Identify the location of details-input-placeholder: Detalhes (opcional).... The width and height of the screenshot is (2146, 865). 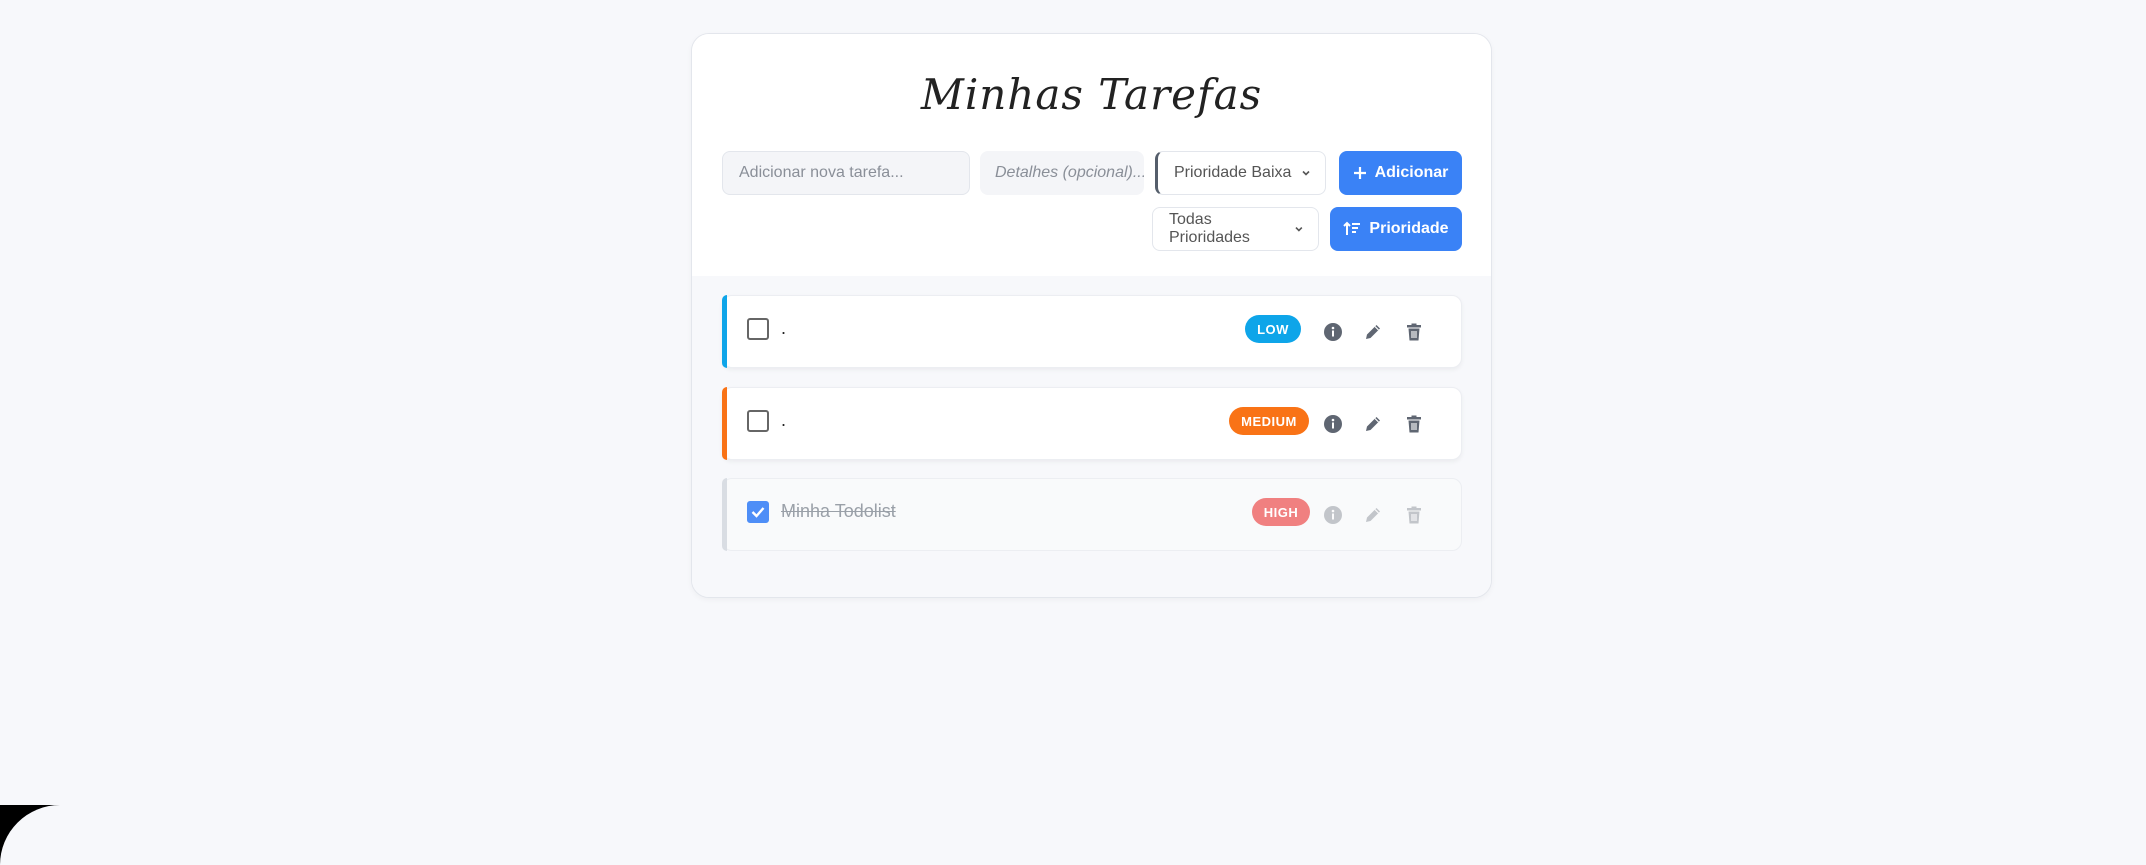
(1069, 172).